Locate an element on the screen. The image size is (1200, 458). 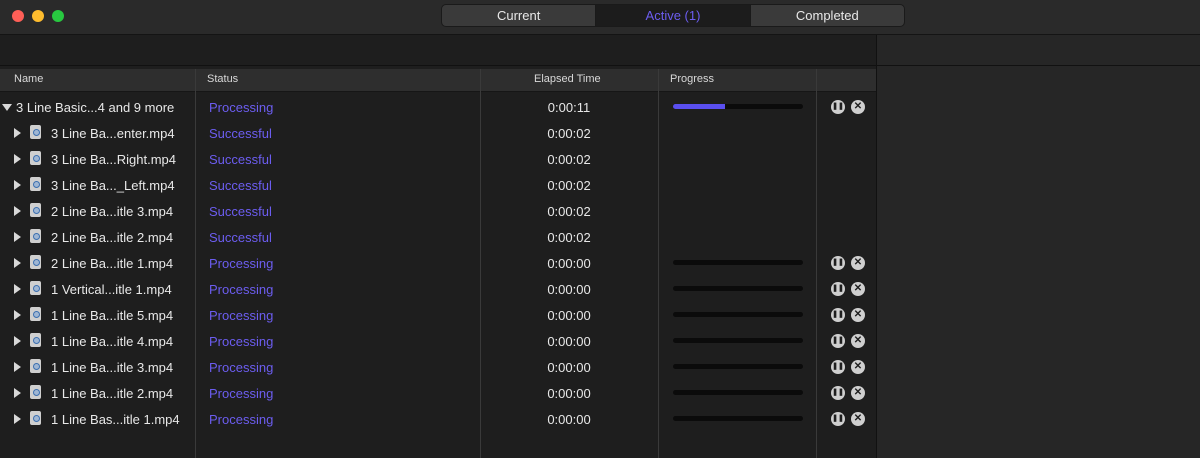
column-header-progress: Progress is located at coordinates (692, 79).